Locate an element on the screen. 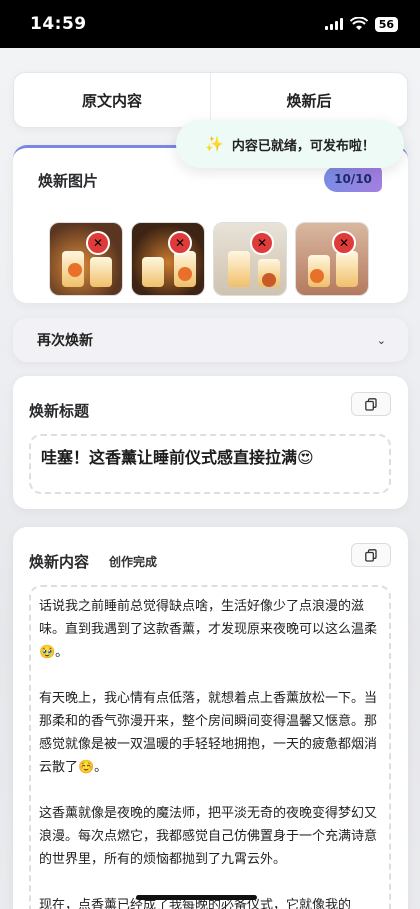  status-bar: 14:59 56 is located at coordinates (210, 24).